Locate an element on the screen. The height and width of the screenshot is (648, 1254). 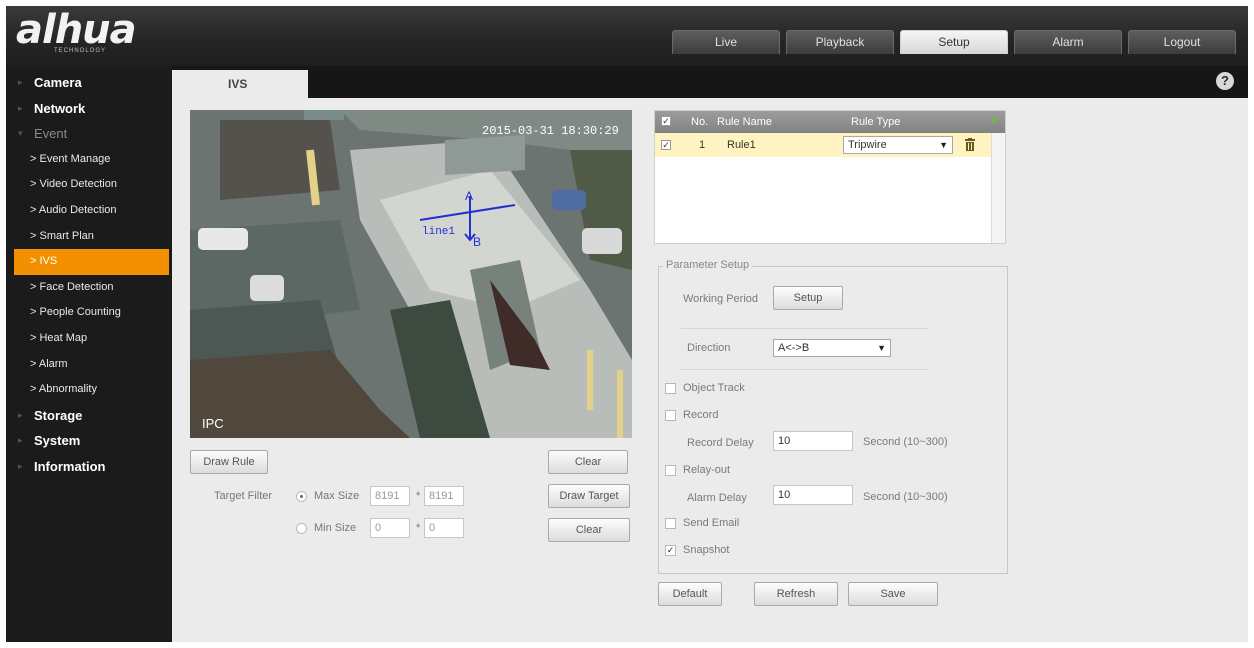
draw-target-button: Draw Target is located at coordinates (589, 496).